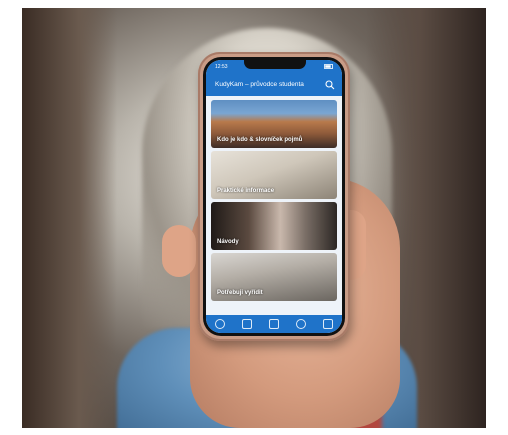  Describe the element at coordinates (219, 324) in the screenshot. I see `home-icon` at that location.